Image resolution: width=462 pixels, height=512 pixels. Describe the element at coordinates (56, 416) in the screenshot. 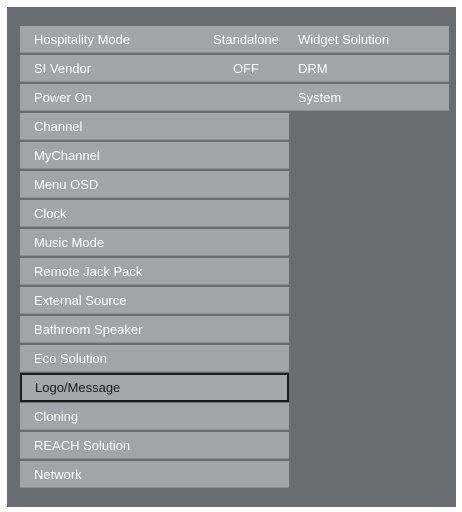

I see `menu-item-label: Cloning` at that location.